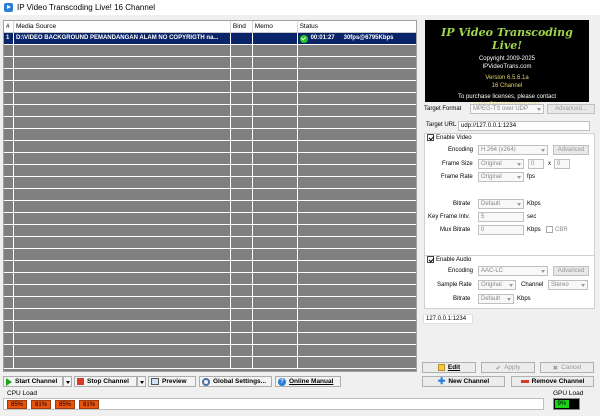 This screenshot has width=600, height=416. Describe the element at coordinates (496, 299) in the screenshot. I see `audio-bitrate-select: Default` at that location.